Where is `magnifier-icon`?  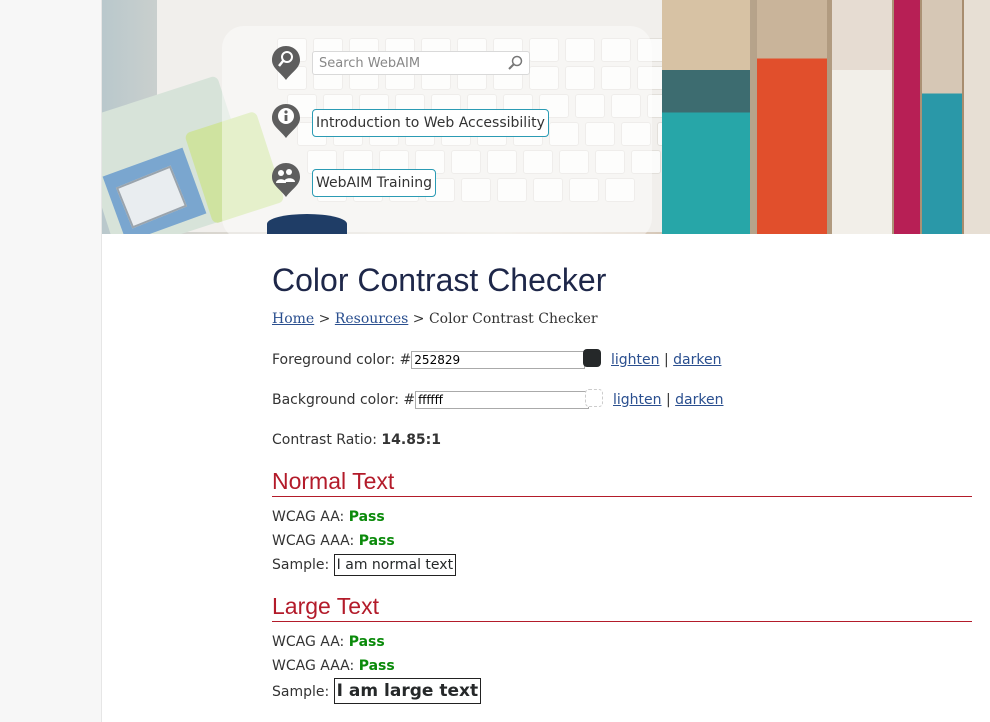
magnifier-icon is located at coordinates (515, 63).